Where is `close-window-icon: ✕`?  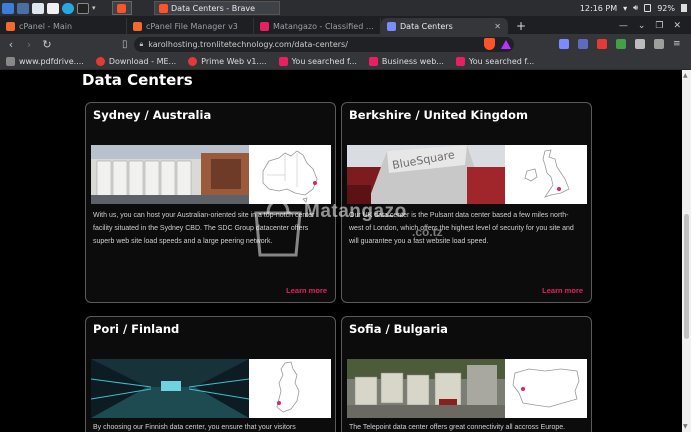
close-window-icon: ✕ is located at coordinates (677, 26).